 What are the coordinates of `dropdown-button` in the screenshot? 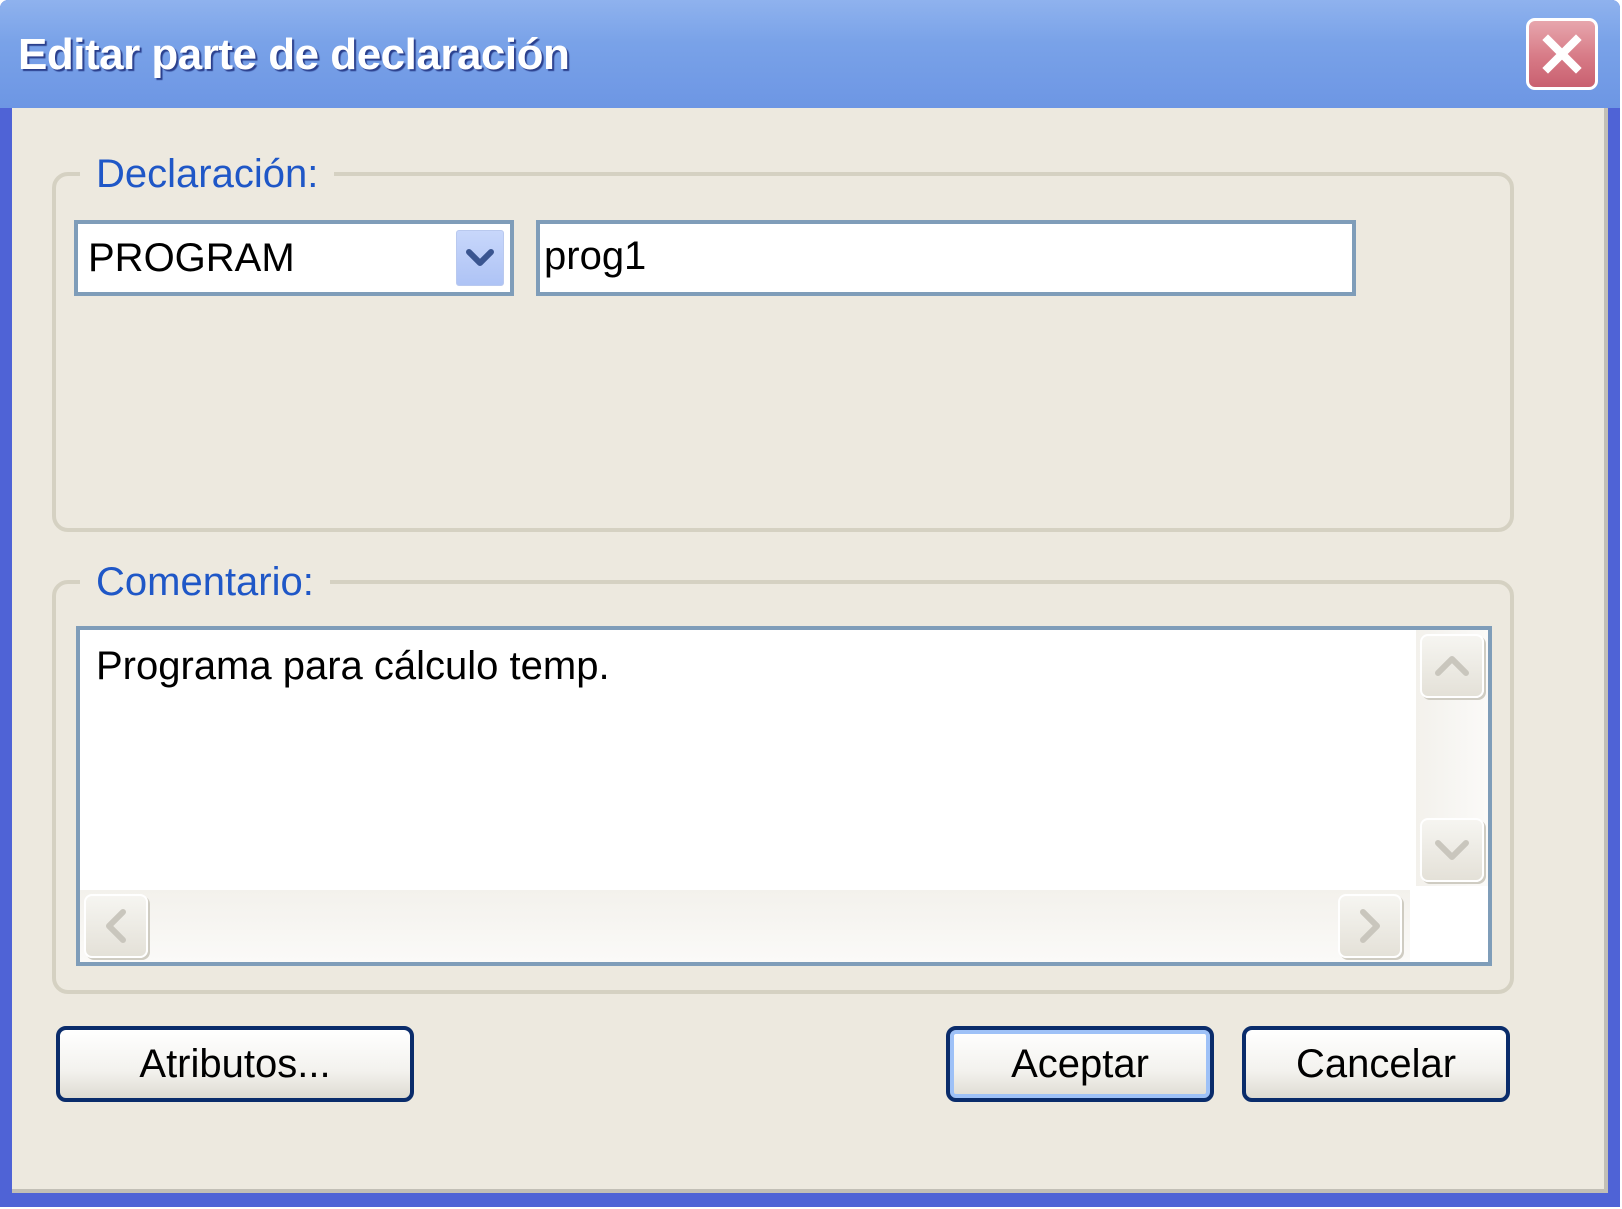 It's located at (480, 258).